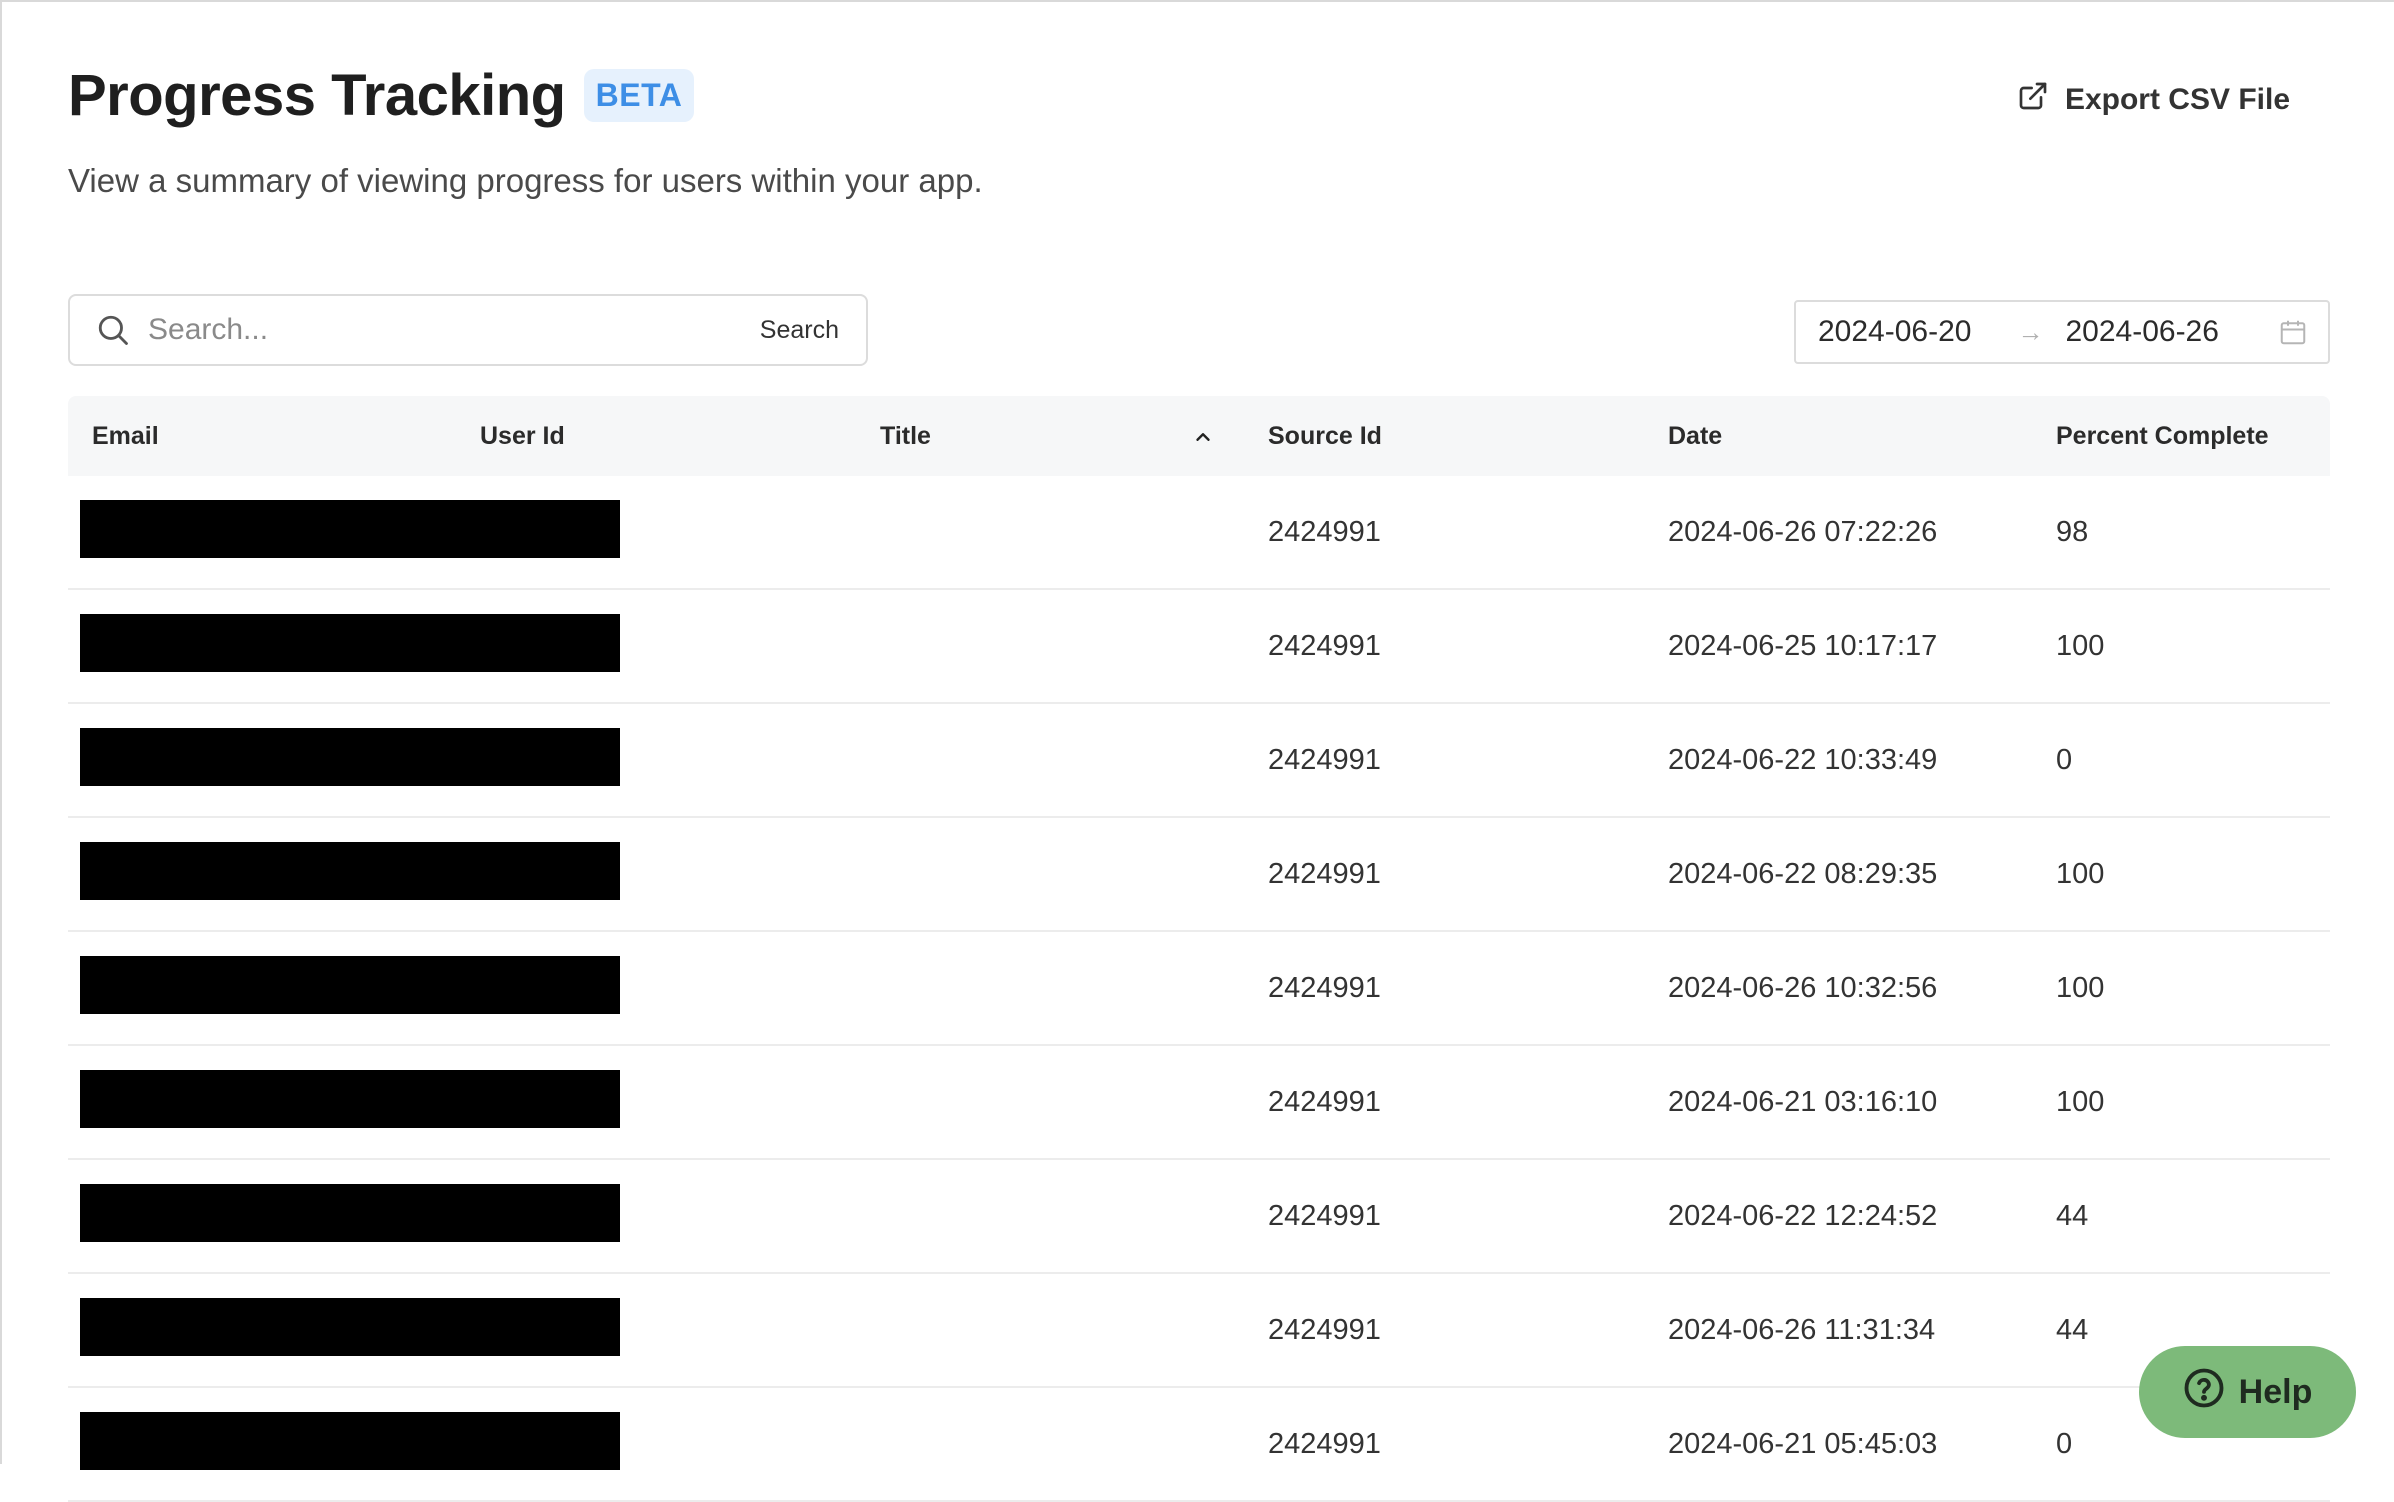  I want to click on date-cell: 2024-06-26 07:22:26, so click(1803, 532).